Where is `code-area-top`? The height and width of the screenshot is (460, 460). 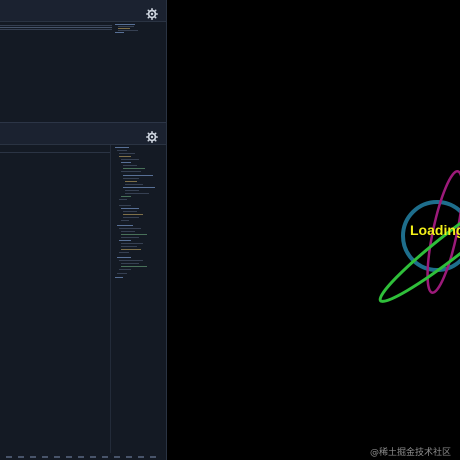 code-area-top is located at coordinates (83, 72).